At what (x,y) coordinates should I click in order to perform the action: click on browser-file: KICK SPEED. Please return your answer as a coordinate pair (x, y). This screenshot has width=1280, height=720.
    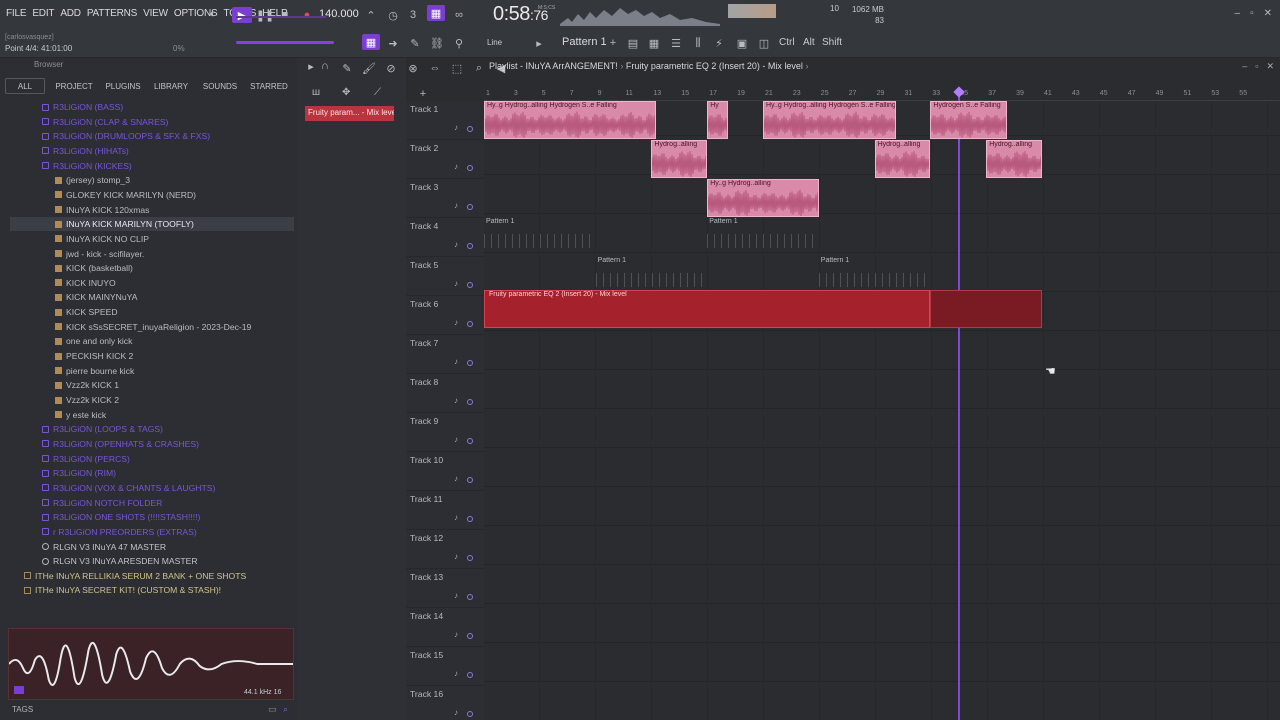
    Looking at the image, I should click on (86, 312).